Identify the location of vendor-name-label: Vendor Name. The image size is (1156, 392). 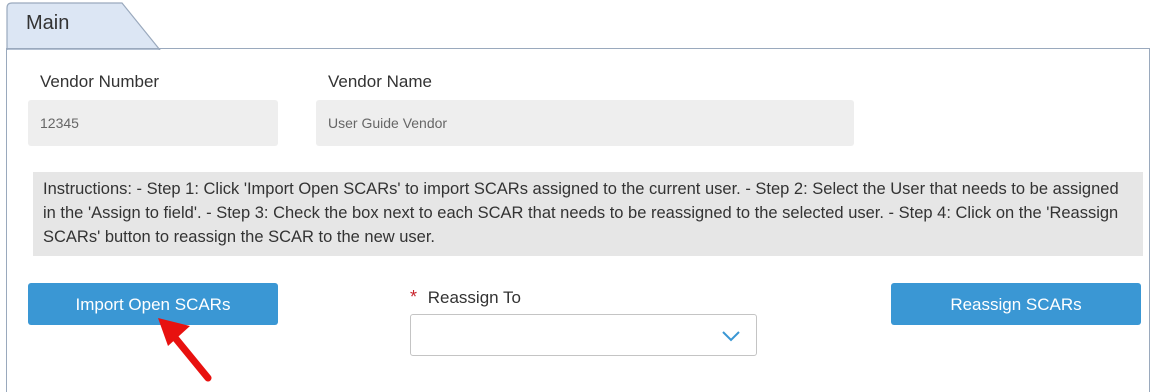
(380, 81).